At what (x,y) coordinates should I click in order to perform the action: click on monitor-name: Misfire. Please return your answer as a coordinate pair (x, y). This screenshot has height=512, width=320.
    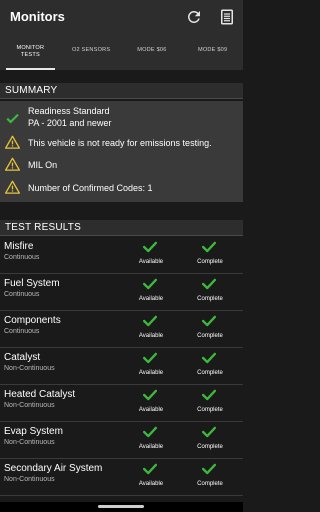
    Looking at the image, I should click on (19, 246).